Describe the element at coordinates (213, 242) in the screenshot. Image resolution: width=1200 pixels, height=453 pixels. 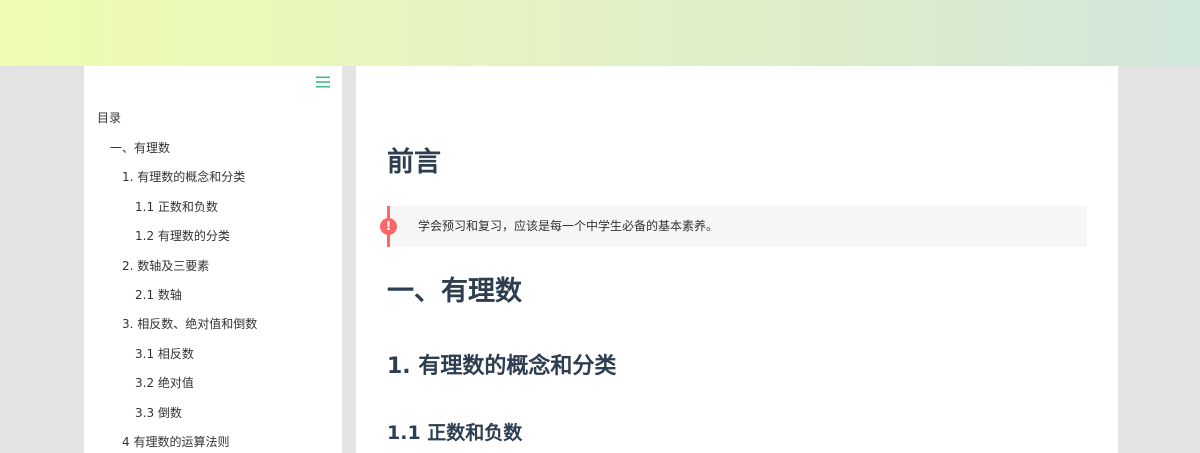
I see `toc-item: 1.2 有理数的分类` at that location.